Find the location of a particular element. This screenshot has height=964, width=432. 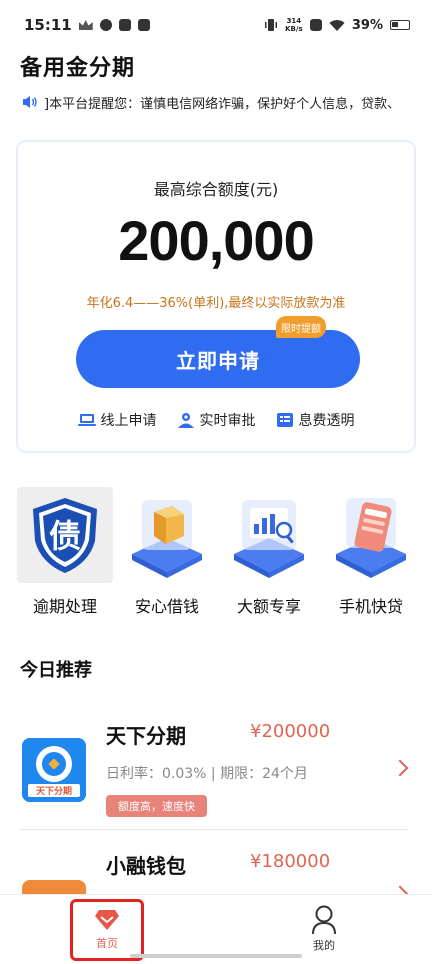

diamond-icon is located at coordinates (107, 920).